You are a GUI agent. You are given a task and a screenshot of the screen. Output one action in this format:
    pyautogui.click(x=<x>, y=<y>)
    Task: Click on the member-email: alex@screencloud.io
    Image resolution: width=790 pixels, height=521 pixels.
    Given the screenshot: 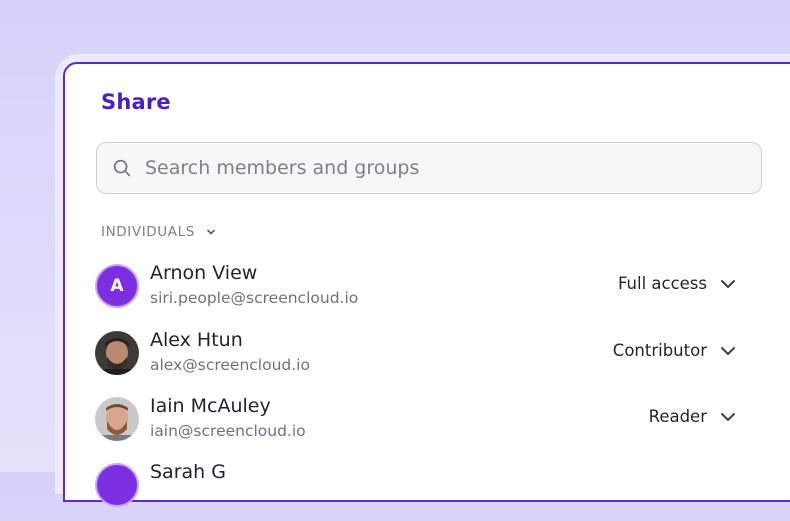 What is the action you would take?
    pyautogui.click(x=230, y=365)
    